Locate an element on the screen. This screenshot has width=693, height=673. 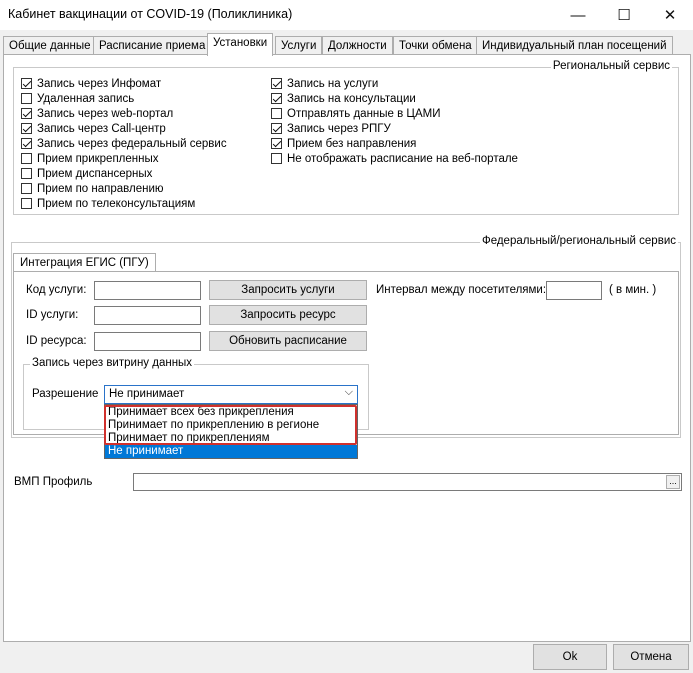
checkbox-label: Прием диспансерных is located at coordinates (95, 173).